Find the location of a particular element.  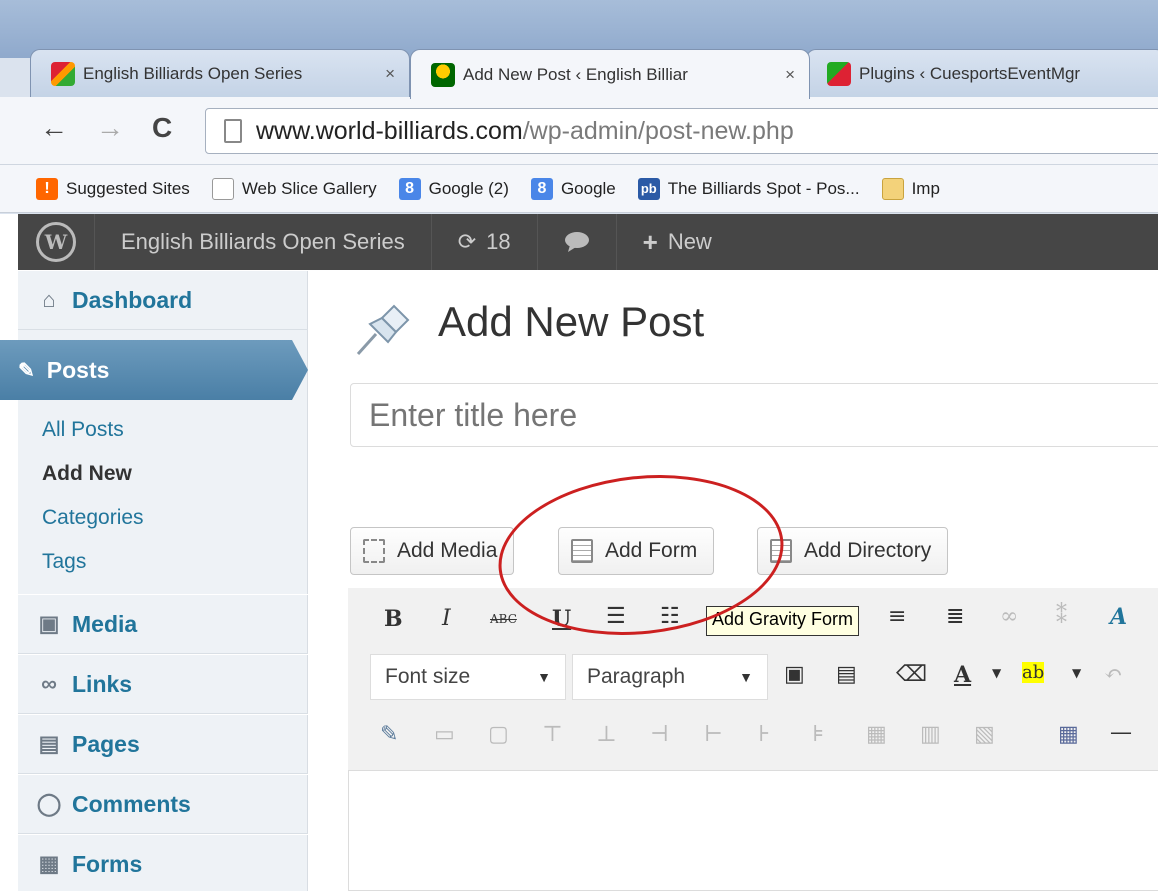

table-cell-props-icon: ▢ is located at coordinates (498, 734).